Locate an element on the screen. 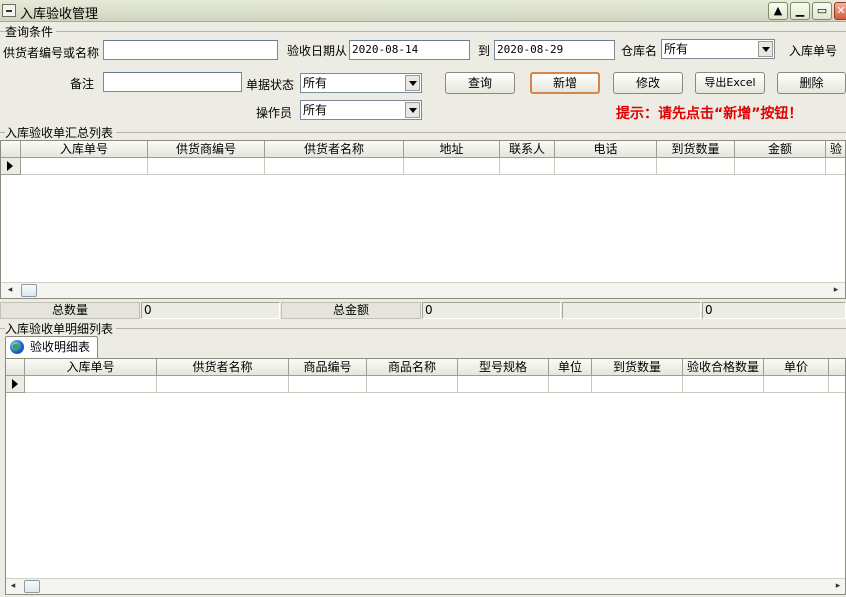  total-extra-value: 0 is located at coordinates (774, 310).